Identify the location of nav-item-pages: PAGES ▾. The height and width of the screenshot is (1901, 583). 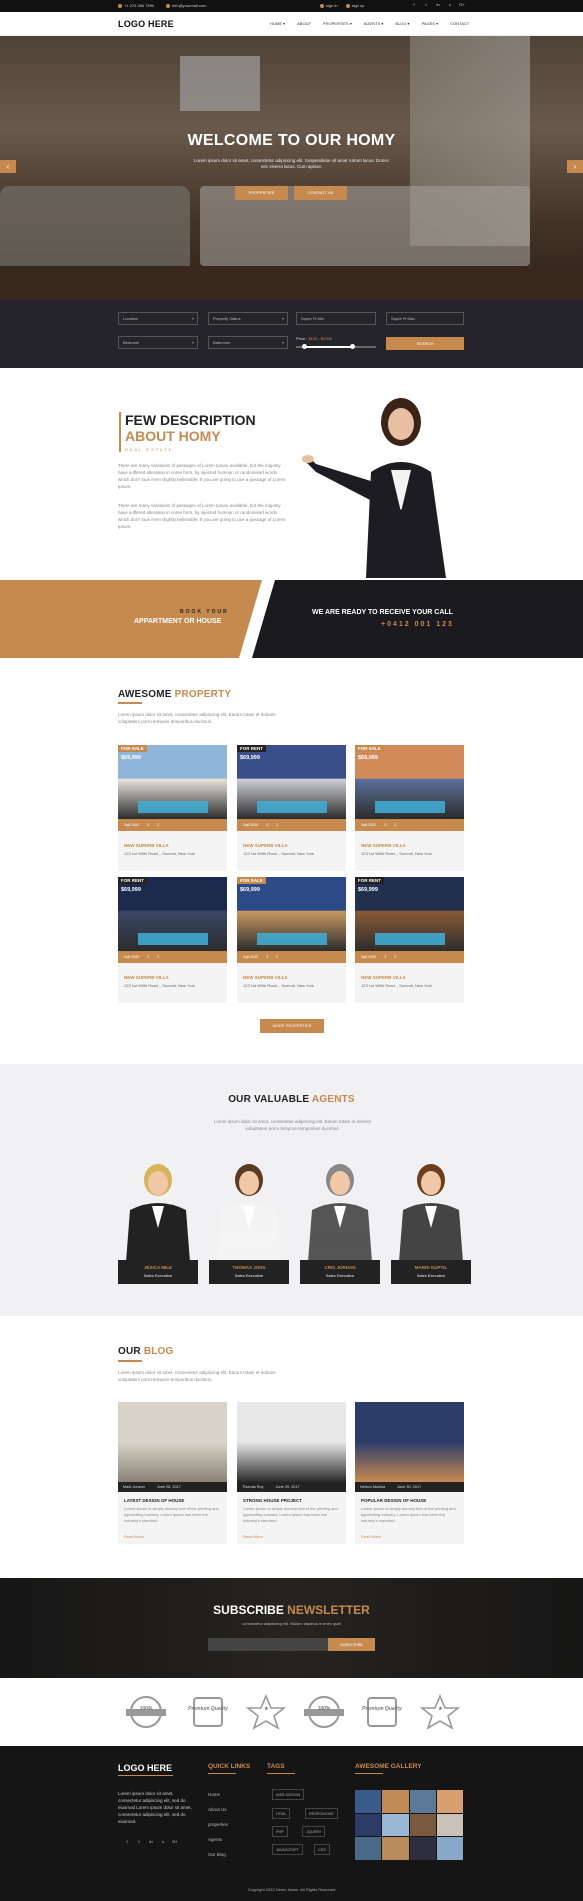
(430, 23).